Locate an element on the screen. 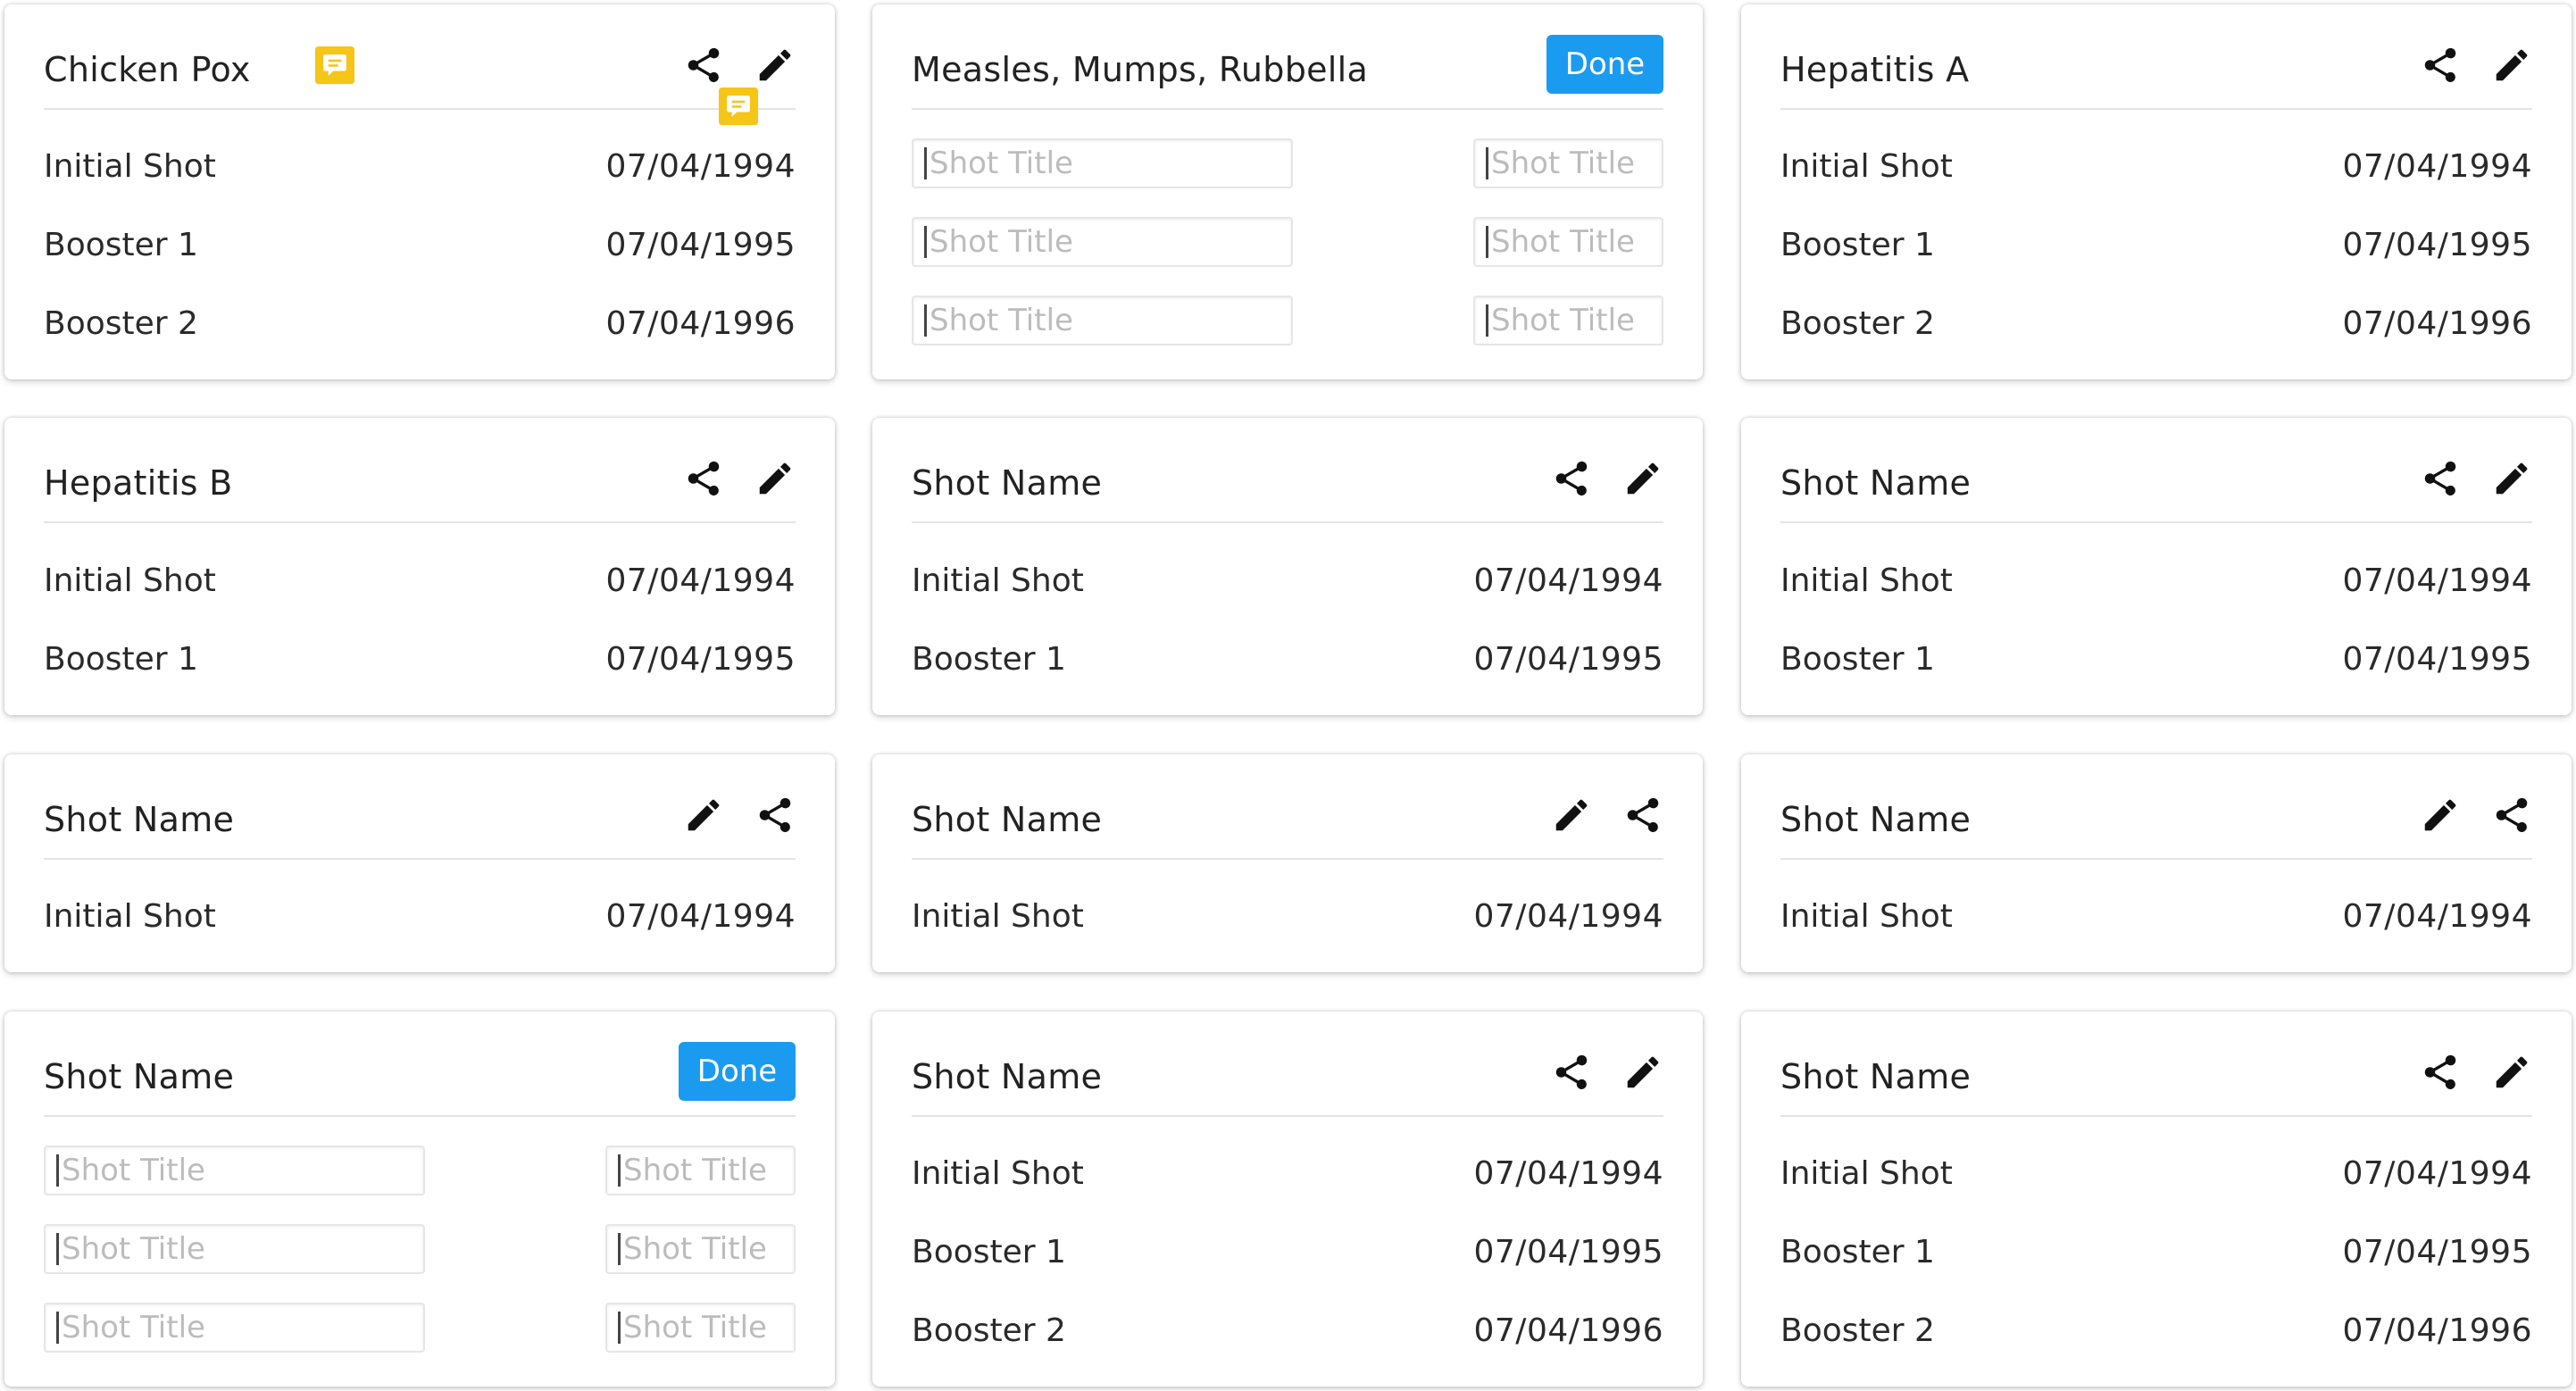  shot-row: Booster 2 07/04/1996 is located at coordinates (2156, 1337).